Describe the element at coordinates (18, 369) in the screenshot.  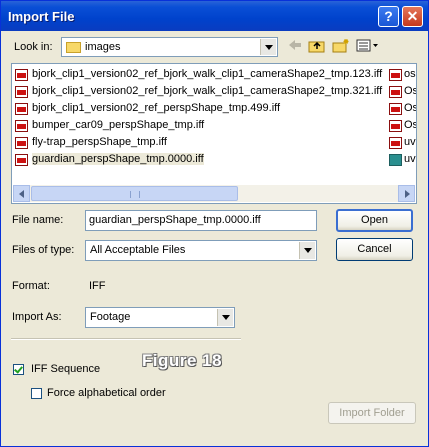
I see `iff-sequence-checkbox` at that location.